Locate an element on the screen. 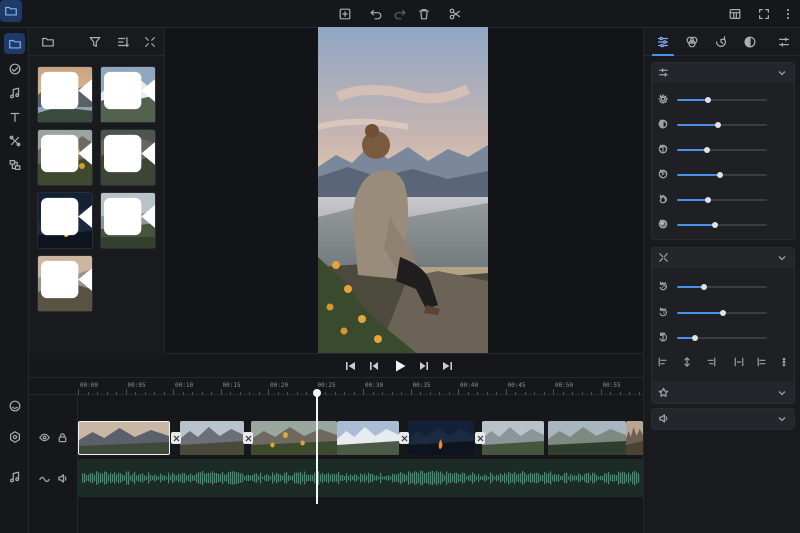 This screenshot has width=800, height=533. adjust-section-header is located at coordinates (723, 73).